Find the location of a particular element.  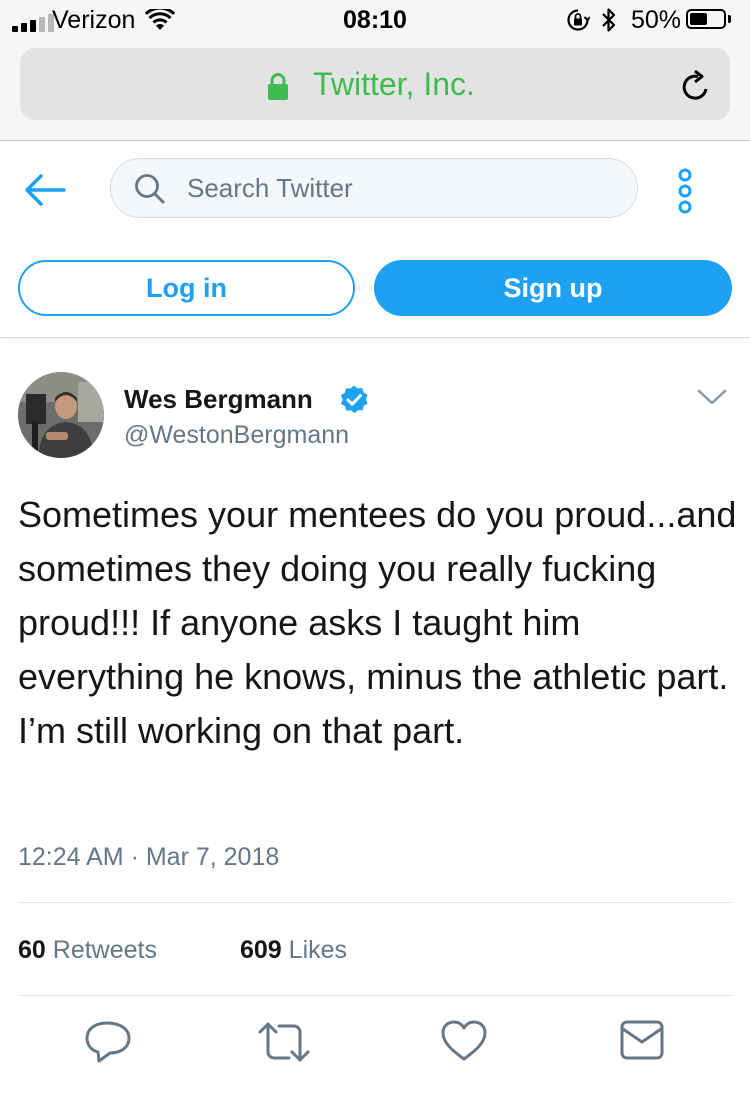

retweets-label: Retweets is located at coordinates (104, 950).